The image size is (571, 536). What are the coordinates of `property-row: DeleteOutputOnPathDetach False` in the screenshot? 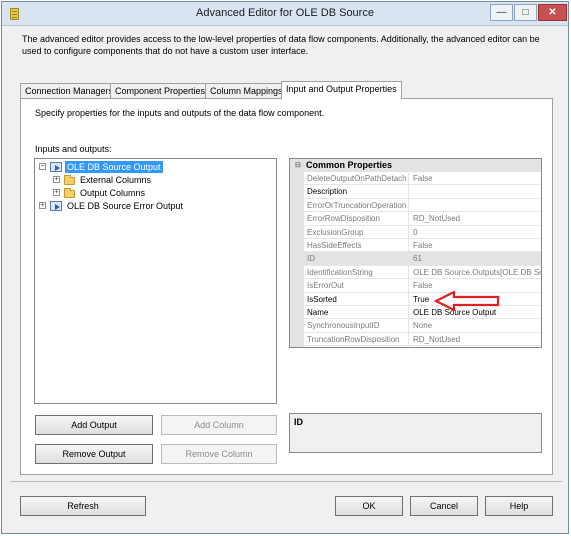 It's located at (422, 179).